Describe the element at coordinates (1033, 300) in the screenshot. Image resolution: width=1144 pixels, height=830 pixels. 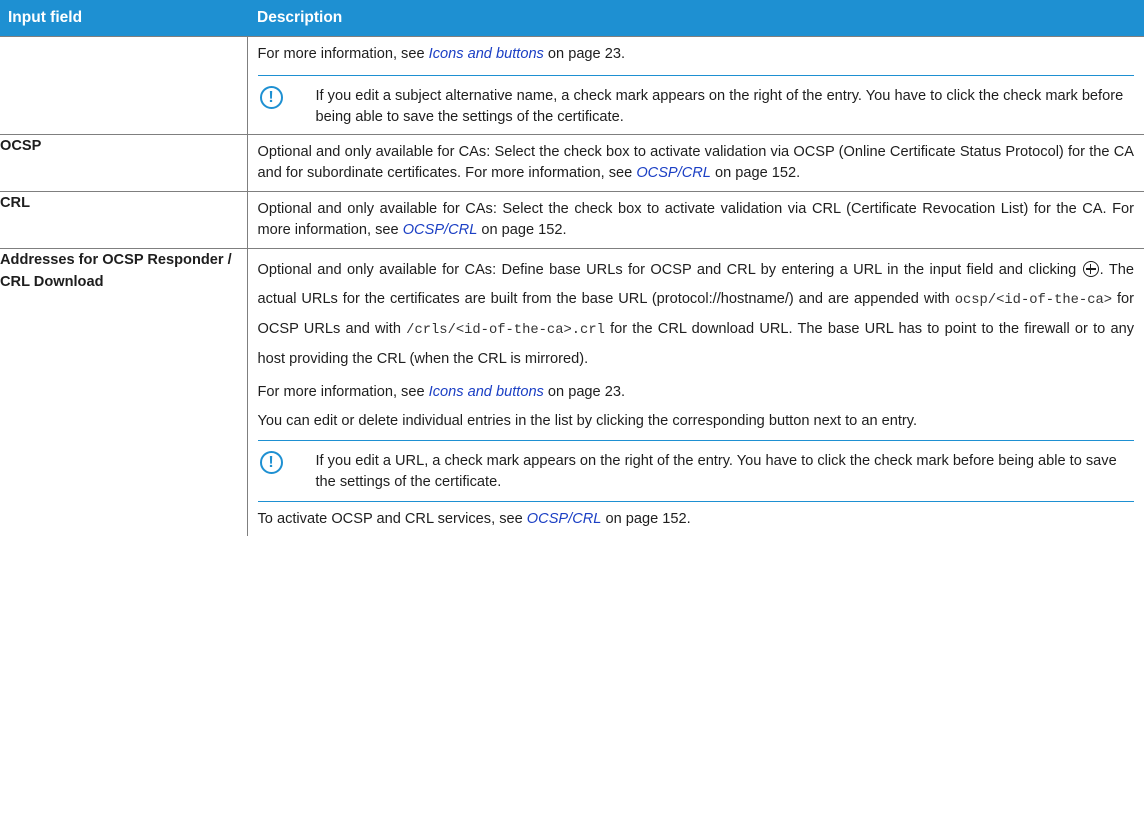
I see `code-ocsp-path: ocsp/<id-of-the-ca>` at that location.